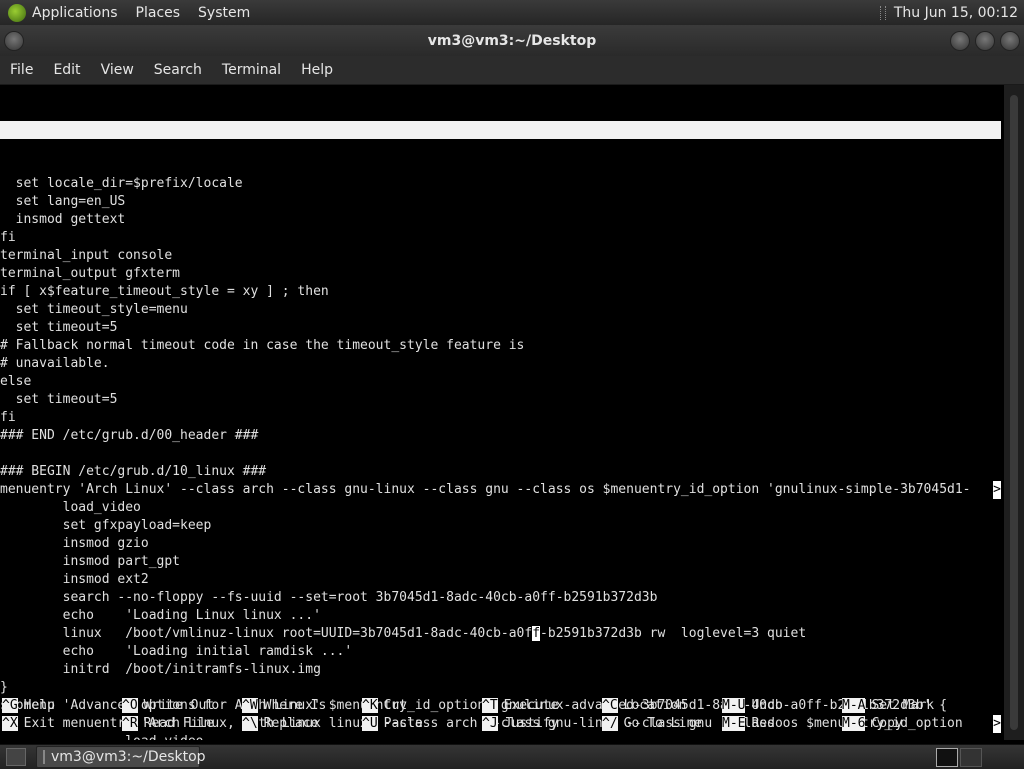 This screenshot has height=769, width=1024. What do you see at coordinates (502, 526) in the screenshot?
I see `editor-line: set gfxpayload=keep` at bounding box center [502, 526].